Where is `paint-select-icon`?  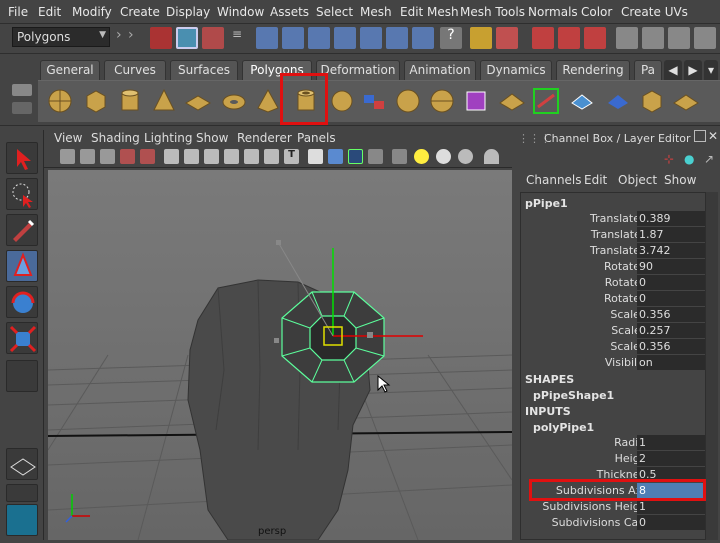 paint-select-icon is located at coordinates (22, 230).